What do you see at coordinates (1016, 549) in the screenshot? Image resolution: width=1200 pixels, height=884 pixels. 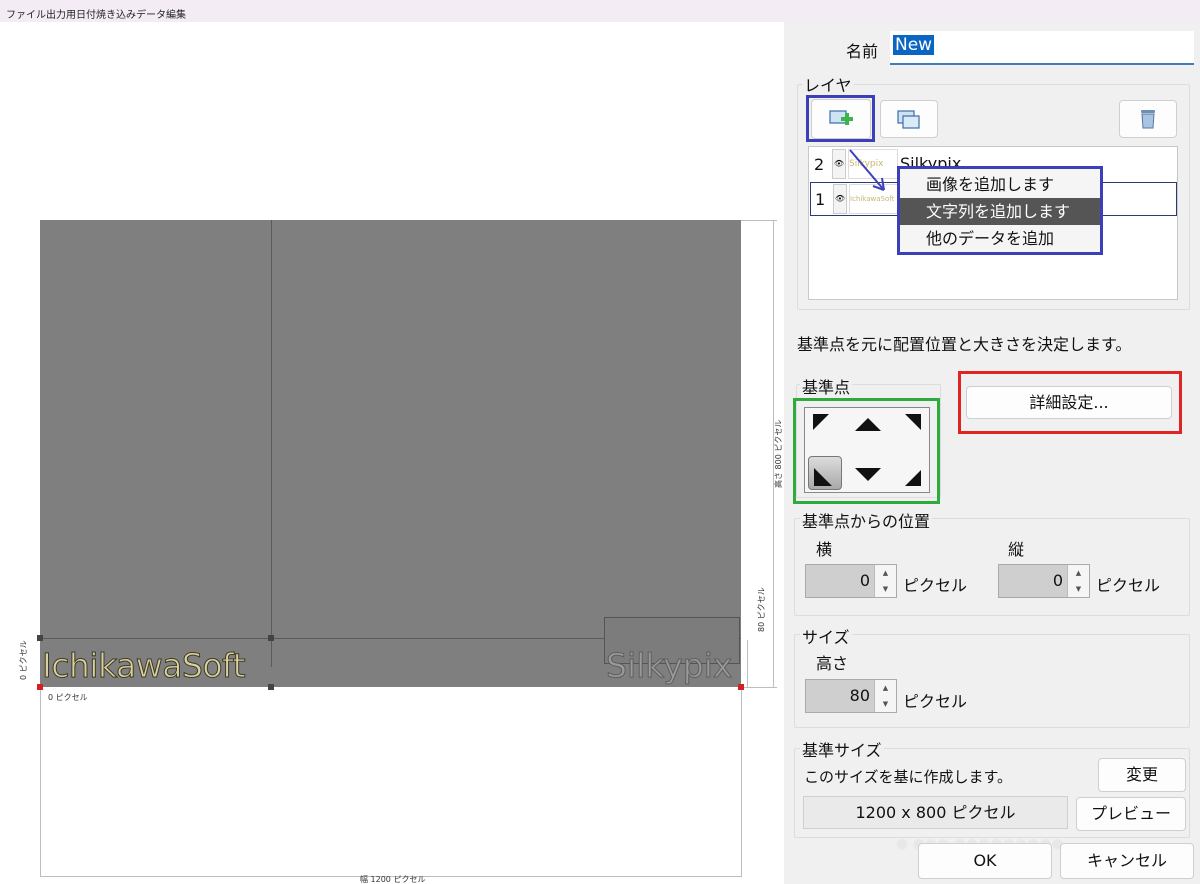 I see `vertical-label: 縦` at bounding box center [1016, 549].